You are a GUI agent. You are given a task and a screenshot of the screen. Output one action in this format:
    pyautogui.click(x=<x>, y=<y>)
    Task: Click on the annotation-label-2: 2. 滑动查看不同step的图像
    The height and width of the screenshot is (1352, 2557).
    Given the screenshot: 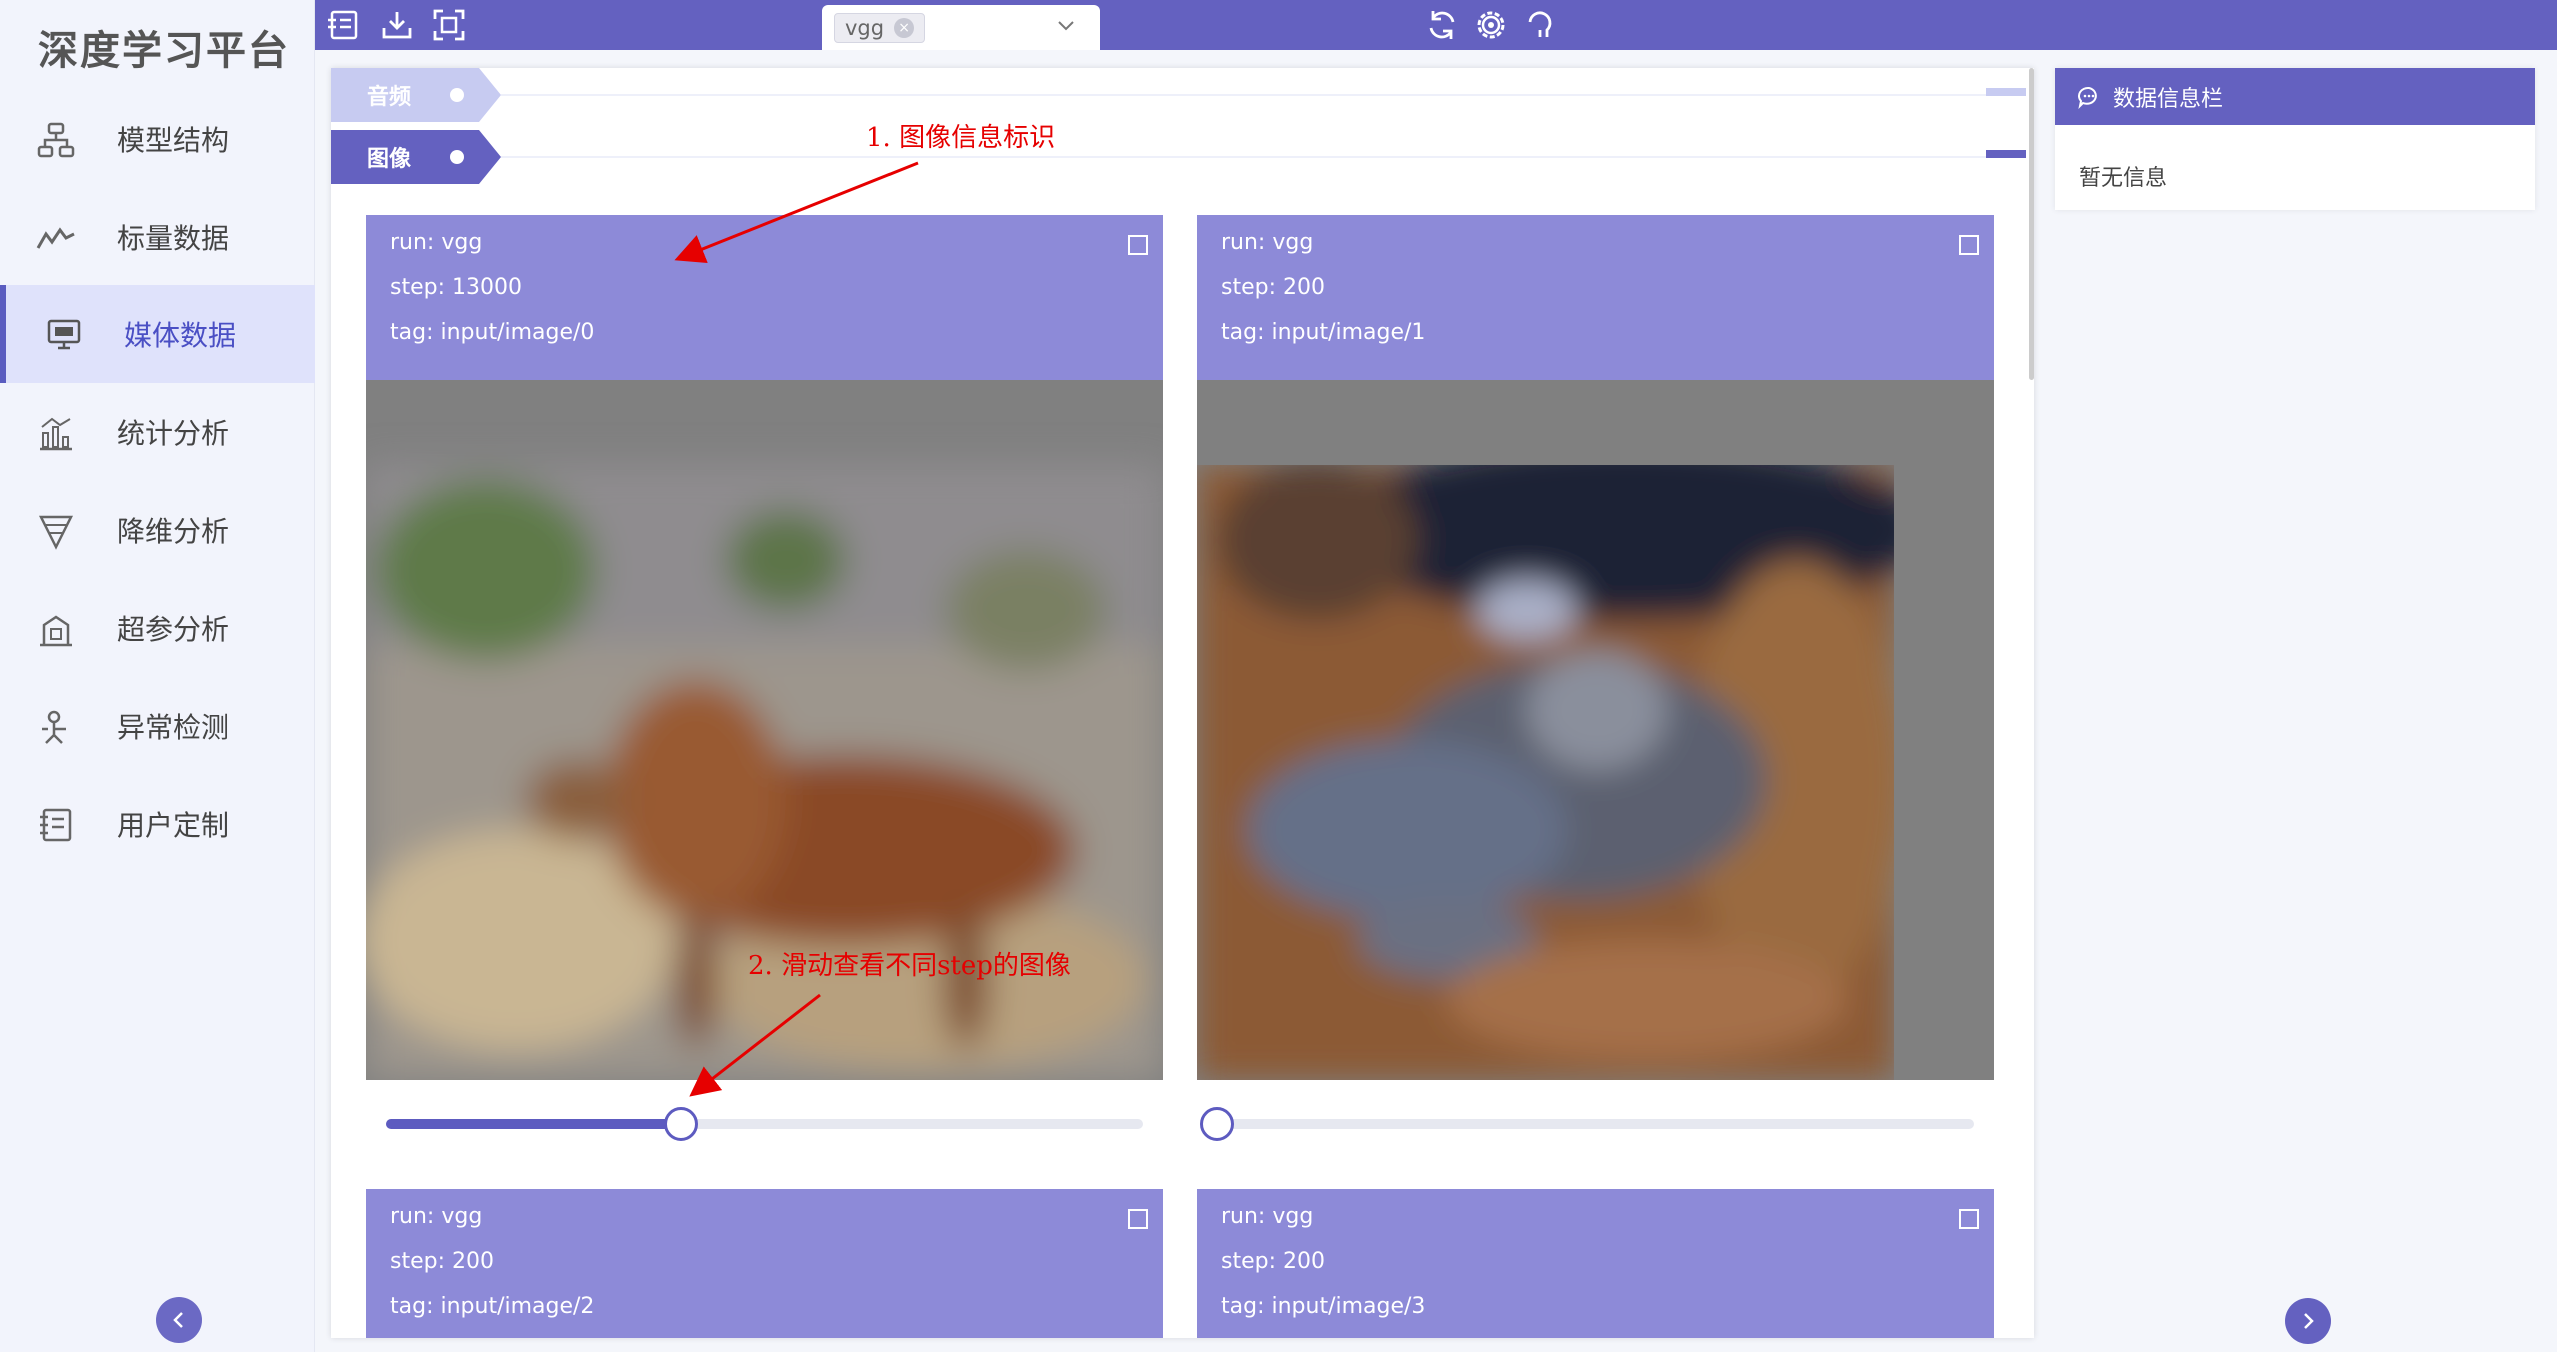 What is the action you would take?
    pyautogui.click(x=909, y=966)
    